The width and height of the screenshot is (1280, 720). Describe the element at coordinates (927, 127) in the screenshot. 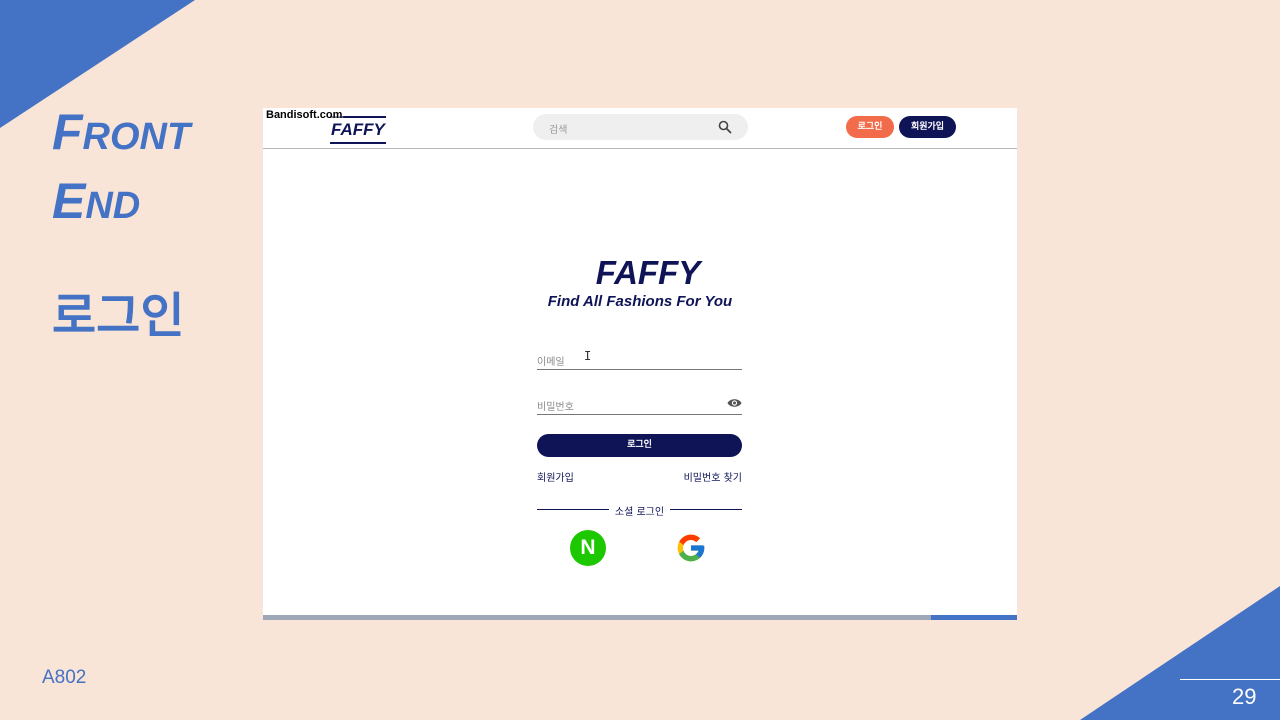

I see `nav-signup-button: 회원가입` at that location.